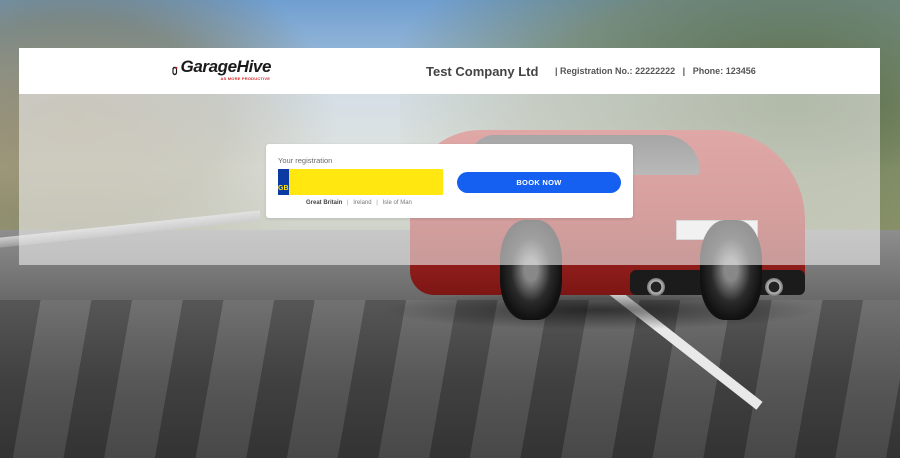 The width and height of the screenshot is (900, 458). I want to click on country-option-isle-of-man: Isle of Man, so click(397, 203).